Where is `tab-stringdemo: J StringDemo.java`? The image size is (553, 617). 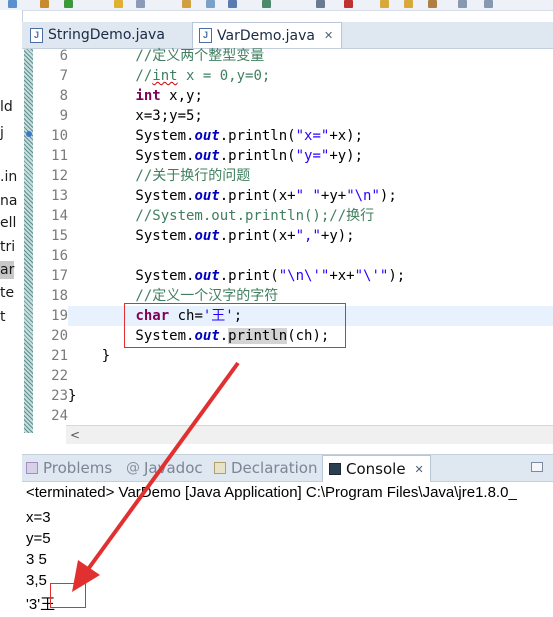
tab-stringdemo: J StringDemo.java is located at coordinates (105, 35).